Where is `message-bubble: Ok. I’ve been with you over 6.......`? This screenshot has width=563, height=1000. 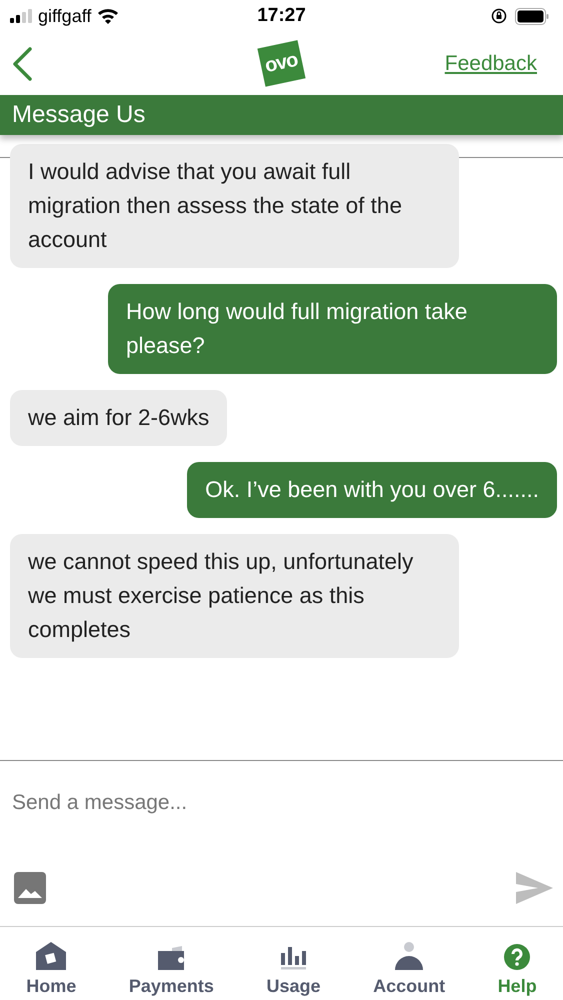
message-bubble: Ok. I’ve been with you over 6....... is located at coordinates (372, 490).